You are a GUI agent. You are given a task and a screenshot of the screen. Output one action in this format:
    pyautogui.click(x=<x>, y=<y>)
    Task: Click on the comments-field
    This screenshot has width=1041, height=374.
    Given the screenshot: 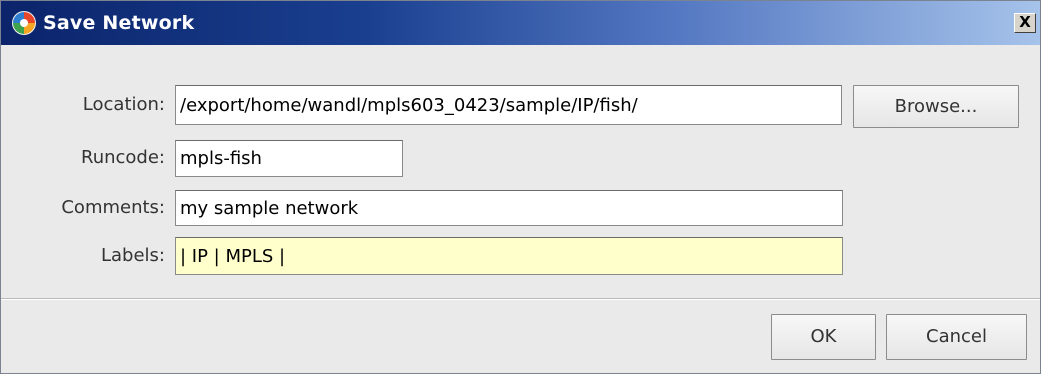 What is the action you would take?
    pyautogui.click(x=509, y=208)
    